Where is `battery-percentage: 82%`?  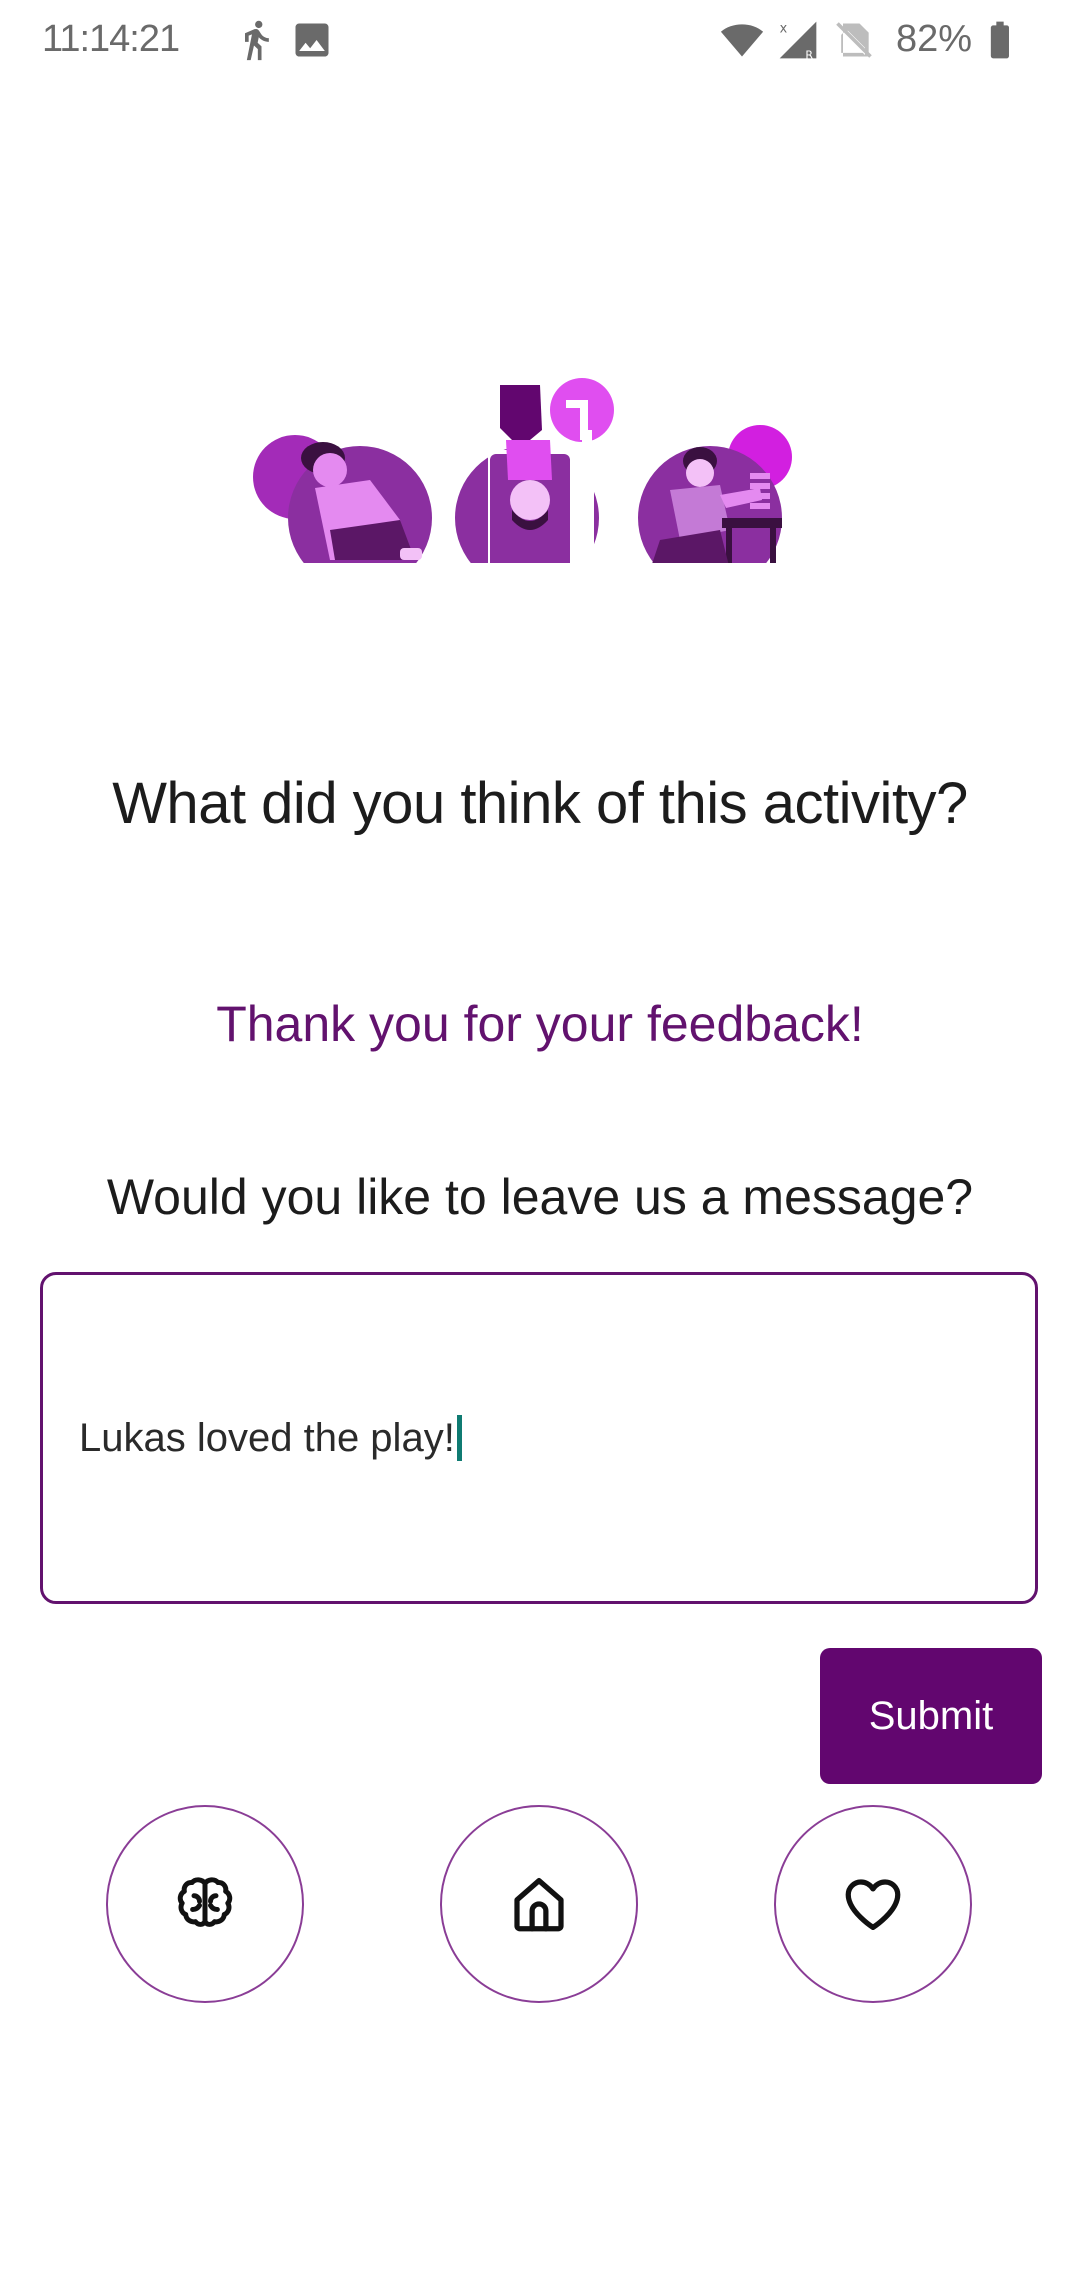 battery-percentage: 82% is located at coordinates (933, 39).